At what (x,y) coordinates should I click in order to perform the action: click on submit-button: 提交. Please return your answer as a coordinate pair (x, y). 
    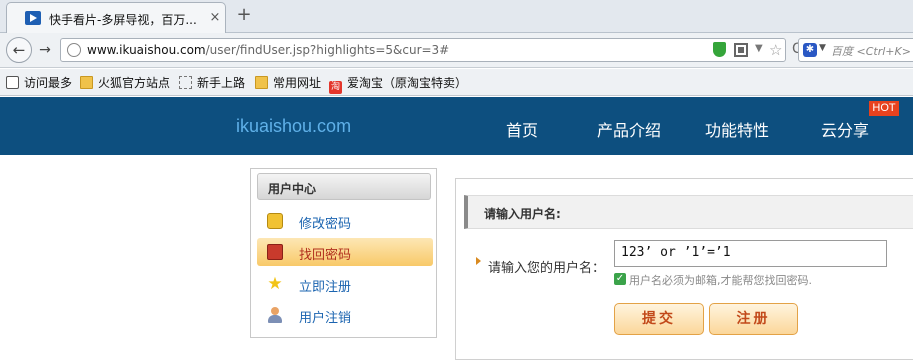
    Looking at the image, I should click on (659, 319).